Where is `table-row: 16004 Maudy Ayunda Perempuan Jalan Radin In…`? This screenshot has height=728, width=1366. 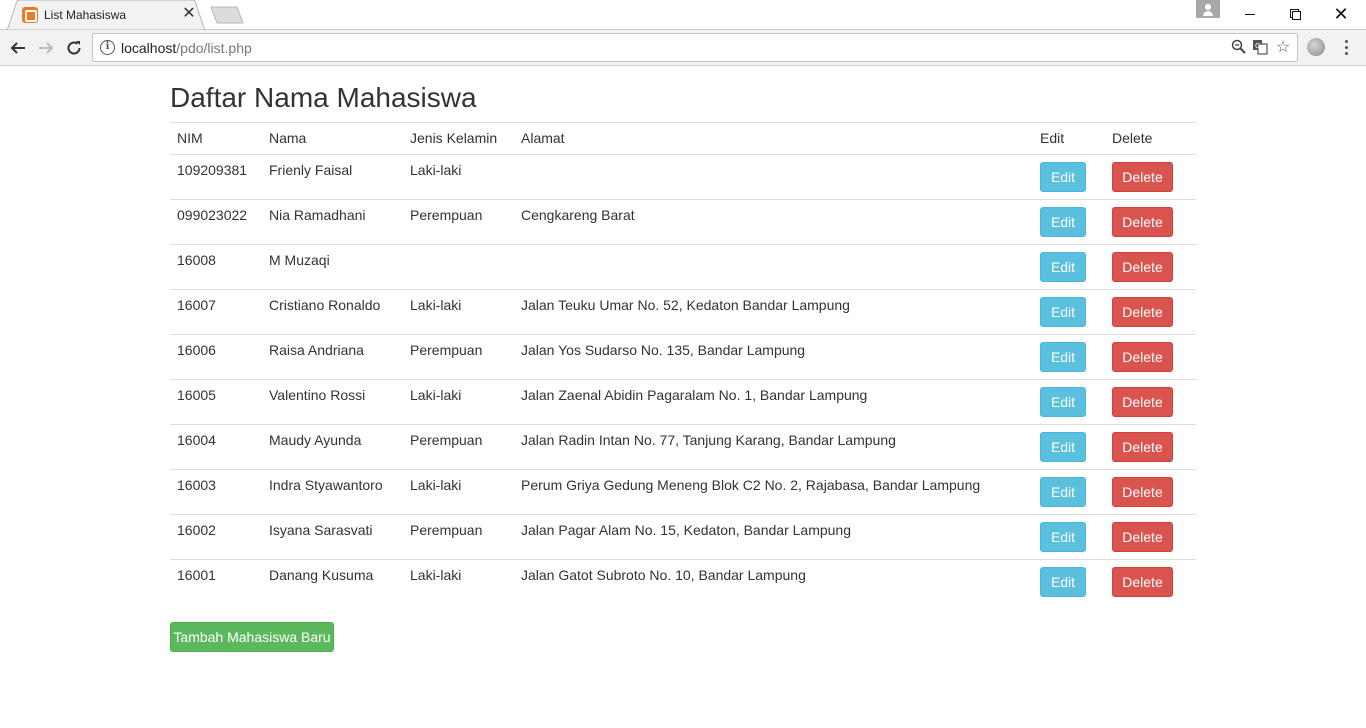 table-row: 16004 Maudy Ayunda Perempuan Jalan Radin In… is located at coordinates (683, 447).